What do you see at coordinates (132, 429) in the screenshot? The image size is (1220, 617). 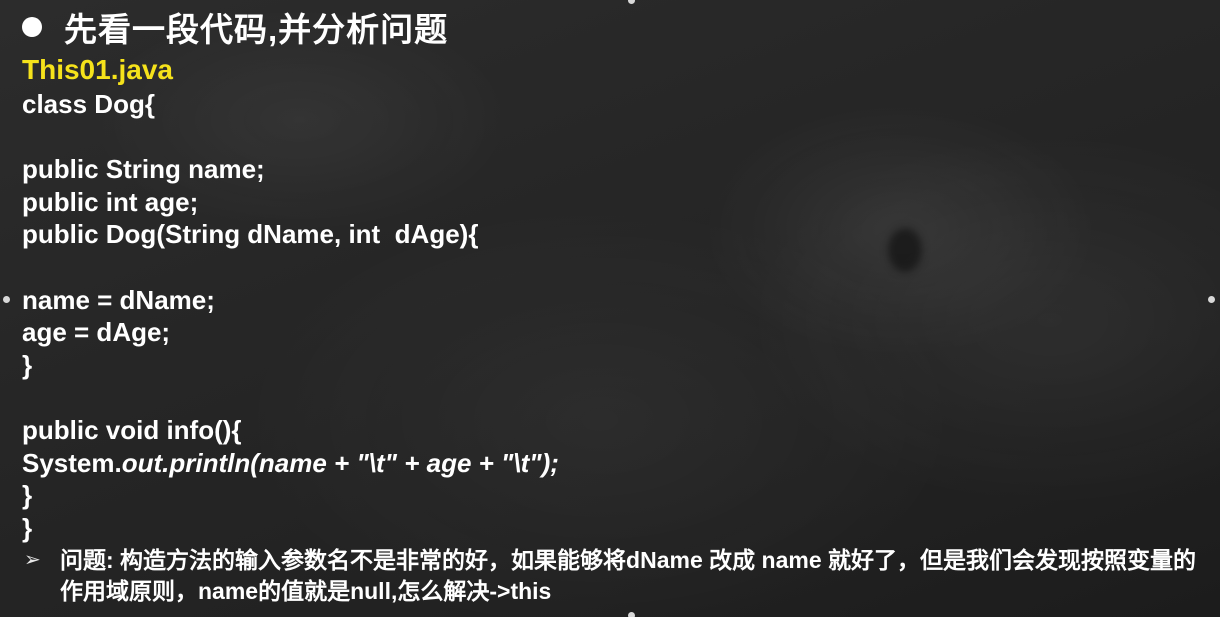 I see `code-line: public void info(){` at bounding box center [132, 429].